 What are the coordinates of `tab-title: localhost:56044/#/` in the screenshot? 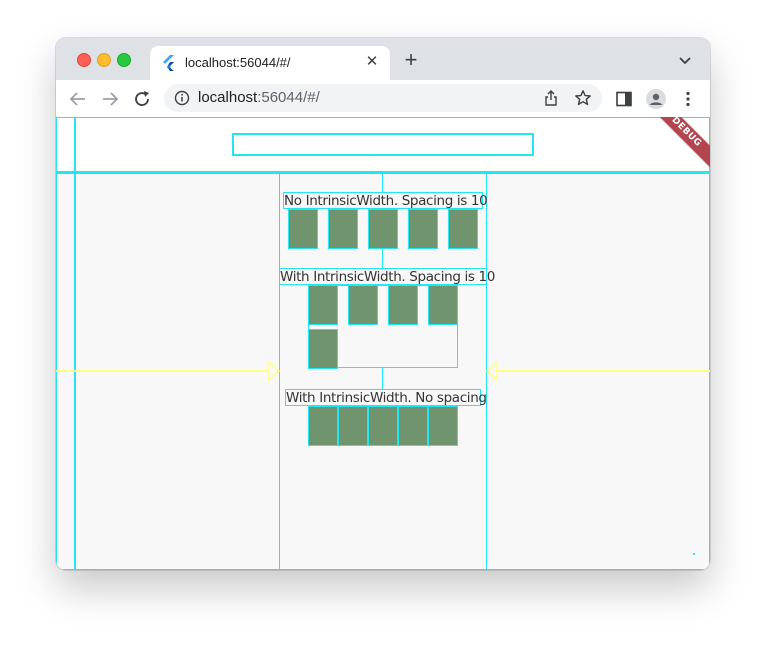 It's located at (238, 62).